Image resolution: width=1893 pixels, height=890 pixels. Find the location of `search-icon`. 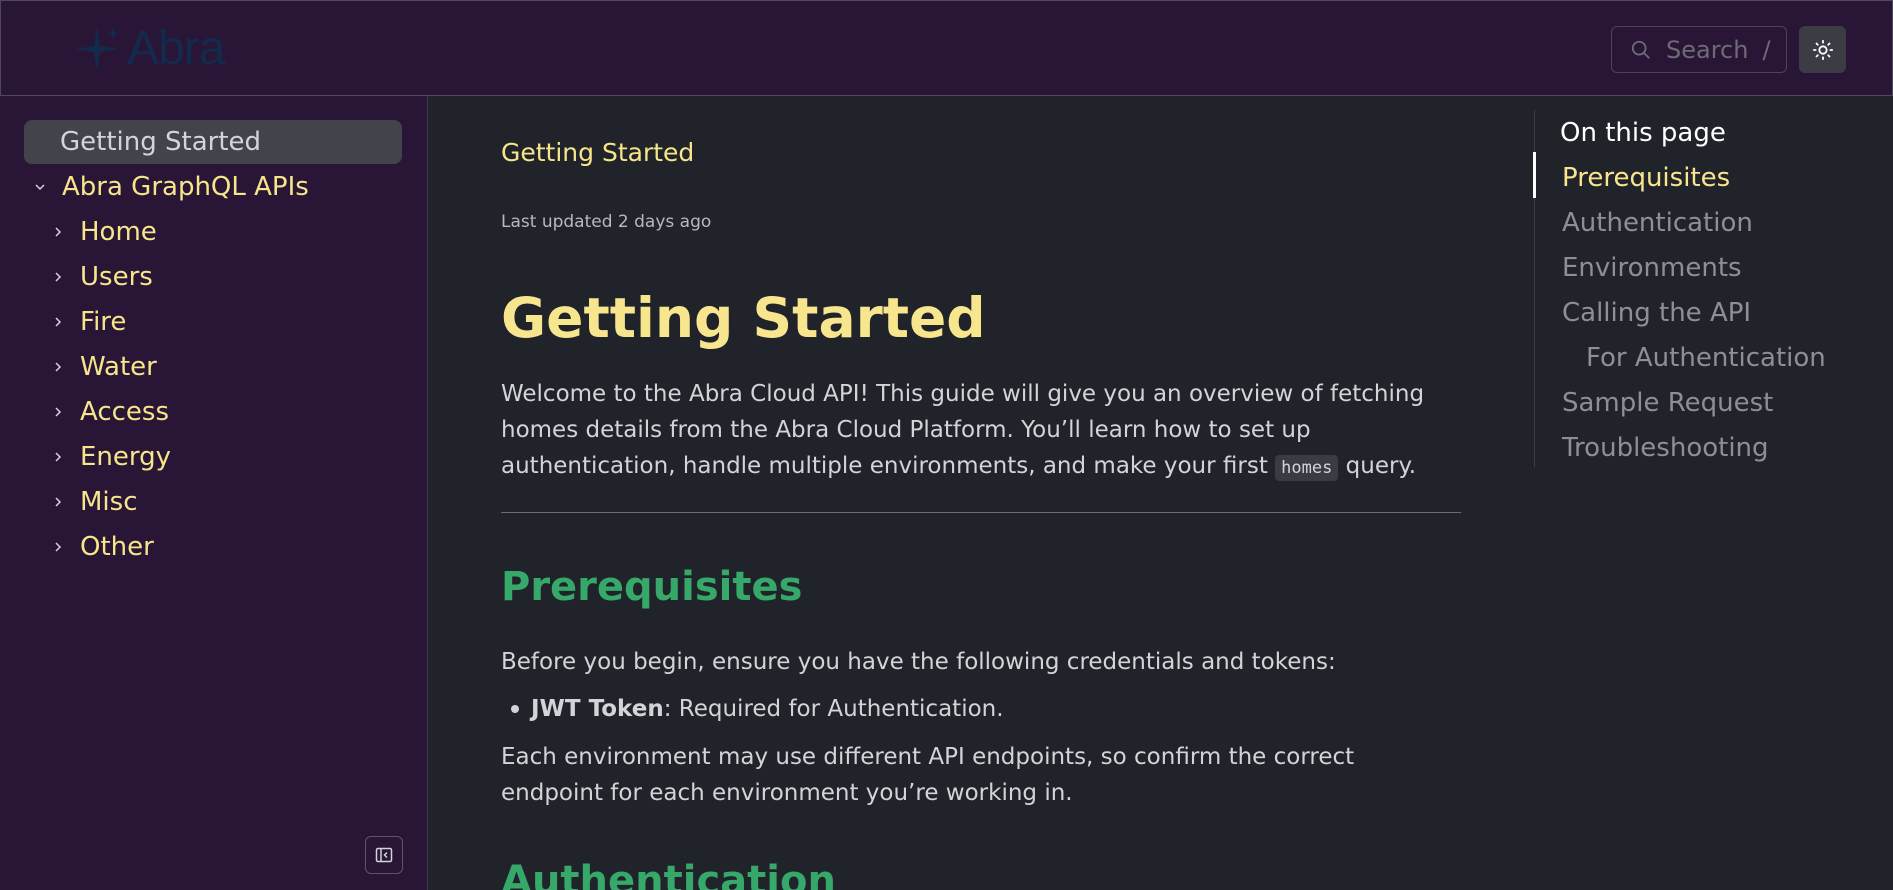

search-icon is located at coordinates (1640, 49).